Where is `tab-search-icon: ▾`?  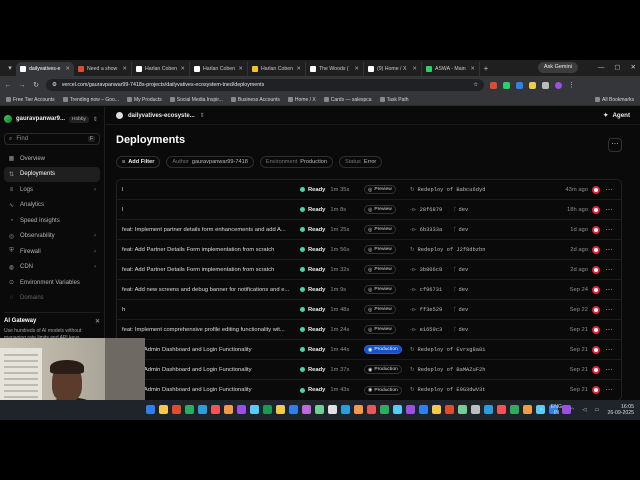
tab-search-icon: ▾ is located at coordinates (10, 69).